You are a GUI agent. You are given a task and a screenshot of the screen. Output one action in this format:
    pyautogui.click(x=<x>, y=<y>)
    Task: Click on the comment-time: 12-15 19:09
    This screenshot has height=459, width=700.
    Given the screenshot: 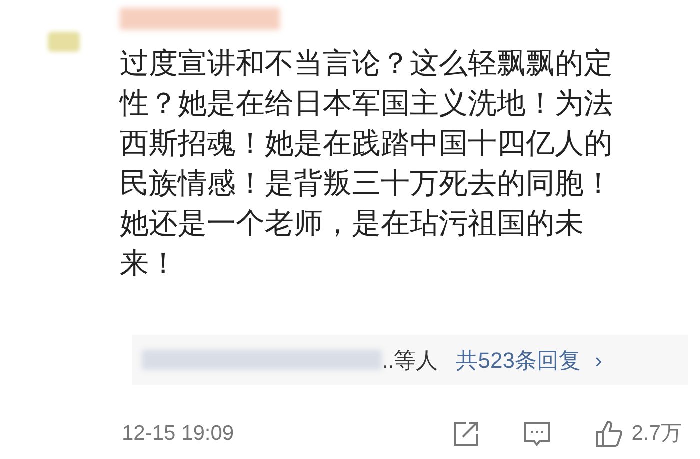 What is the action you would take?
    pyautogui.click(x=178, y=434)
    